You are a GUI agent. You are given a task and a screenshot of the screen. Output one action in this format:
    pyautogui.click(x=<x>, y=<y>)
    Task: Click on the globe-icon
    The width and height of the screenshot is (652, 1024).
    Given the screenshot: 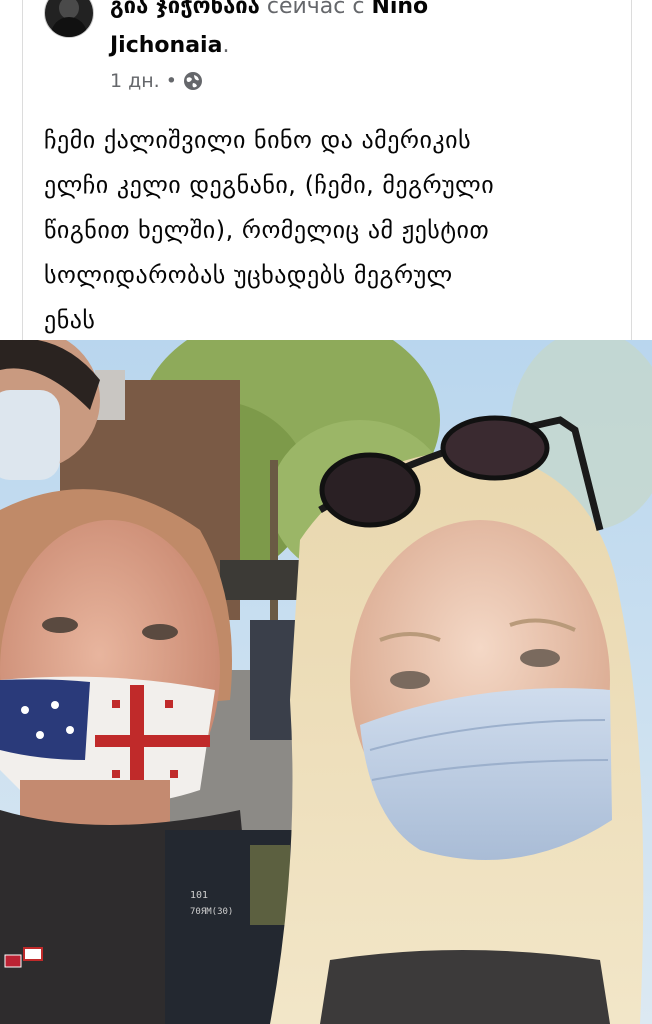 What is the action you would take?
    pyautogui.click(x=193, y=81)
    